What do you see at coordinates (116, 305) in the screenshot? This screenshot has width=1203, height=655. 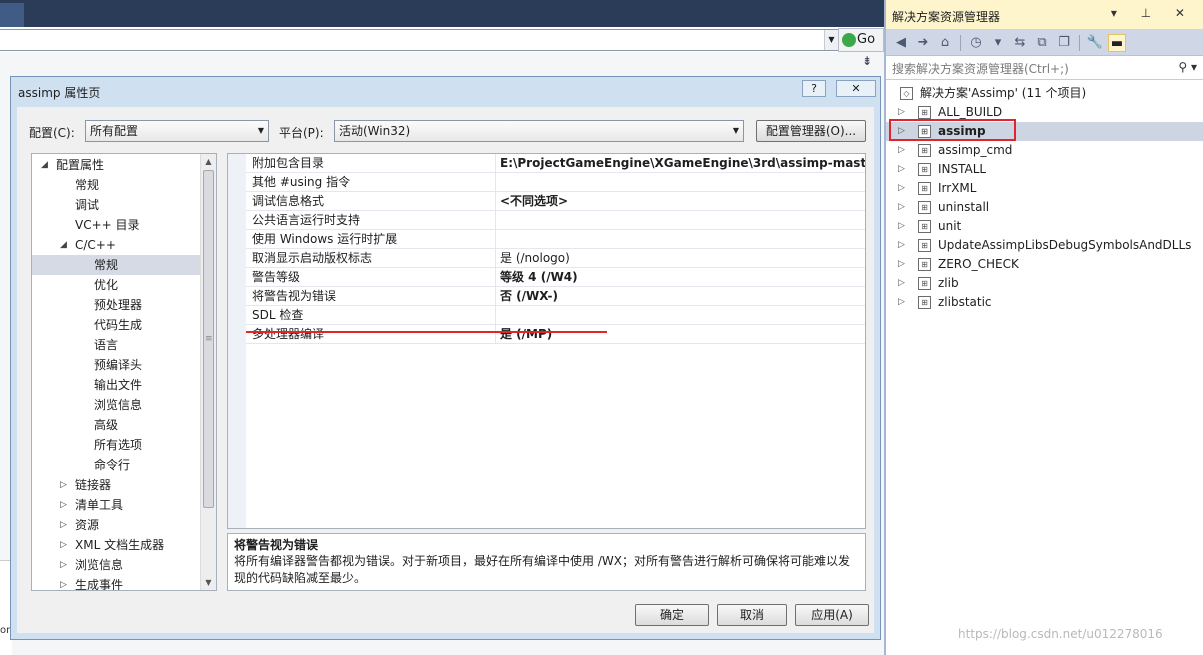 I see `nav-item: 预处理器` at bounding box center [116, 305].